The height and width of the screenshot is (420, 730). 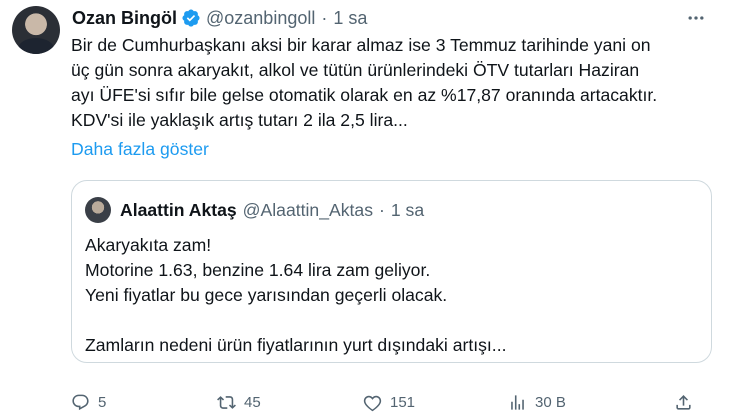 What do you see at coordinates (80, 402) in the screenshot?
I see `reply-icon` at bounding box center [80, 402].